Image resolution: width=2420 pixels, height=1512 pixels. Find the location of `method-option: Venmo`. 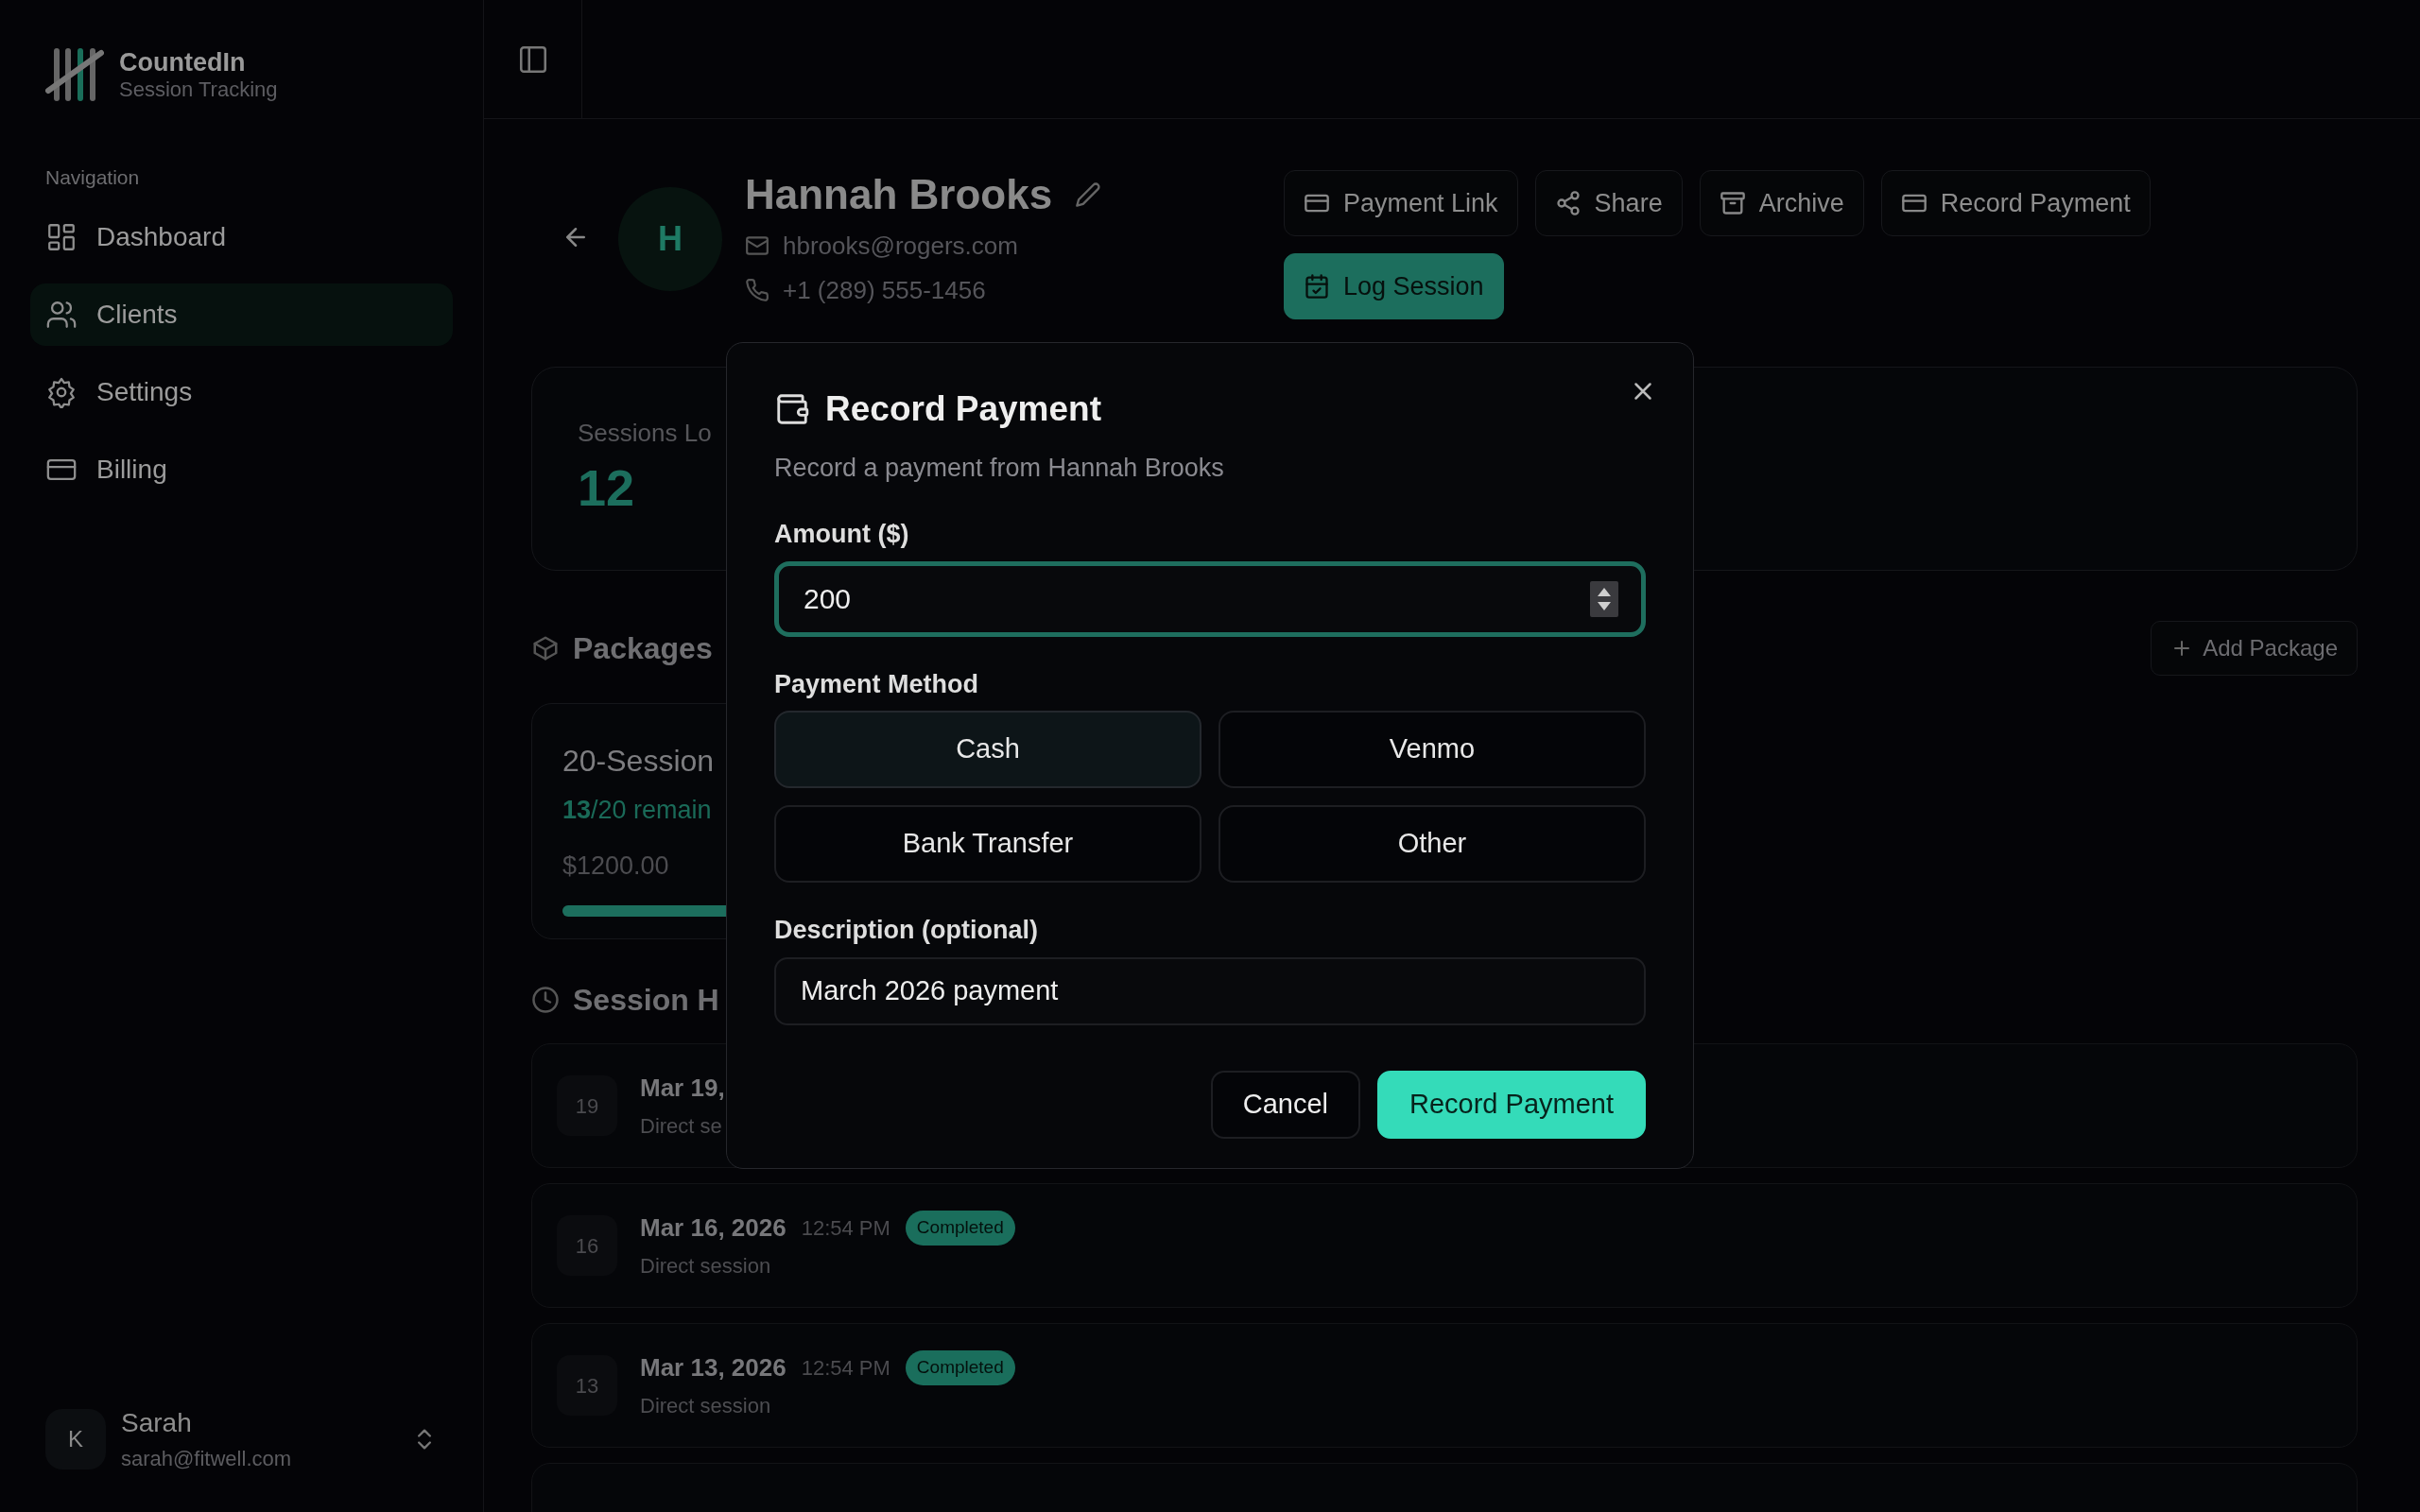

method-option: Venmo is located at coordinates (1432, 749).